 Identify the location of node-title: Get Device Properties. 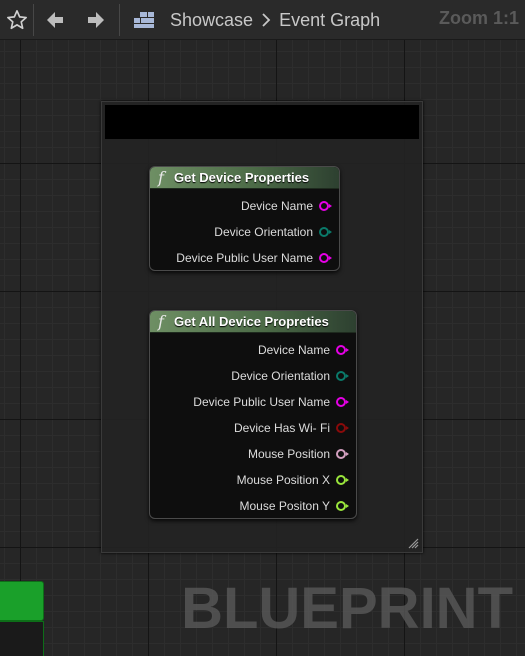
(242, 177).